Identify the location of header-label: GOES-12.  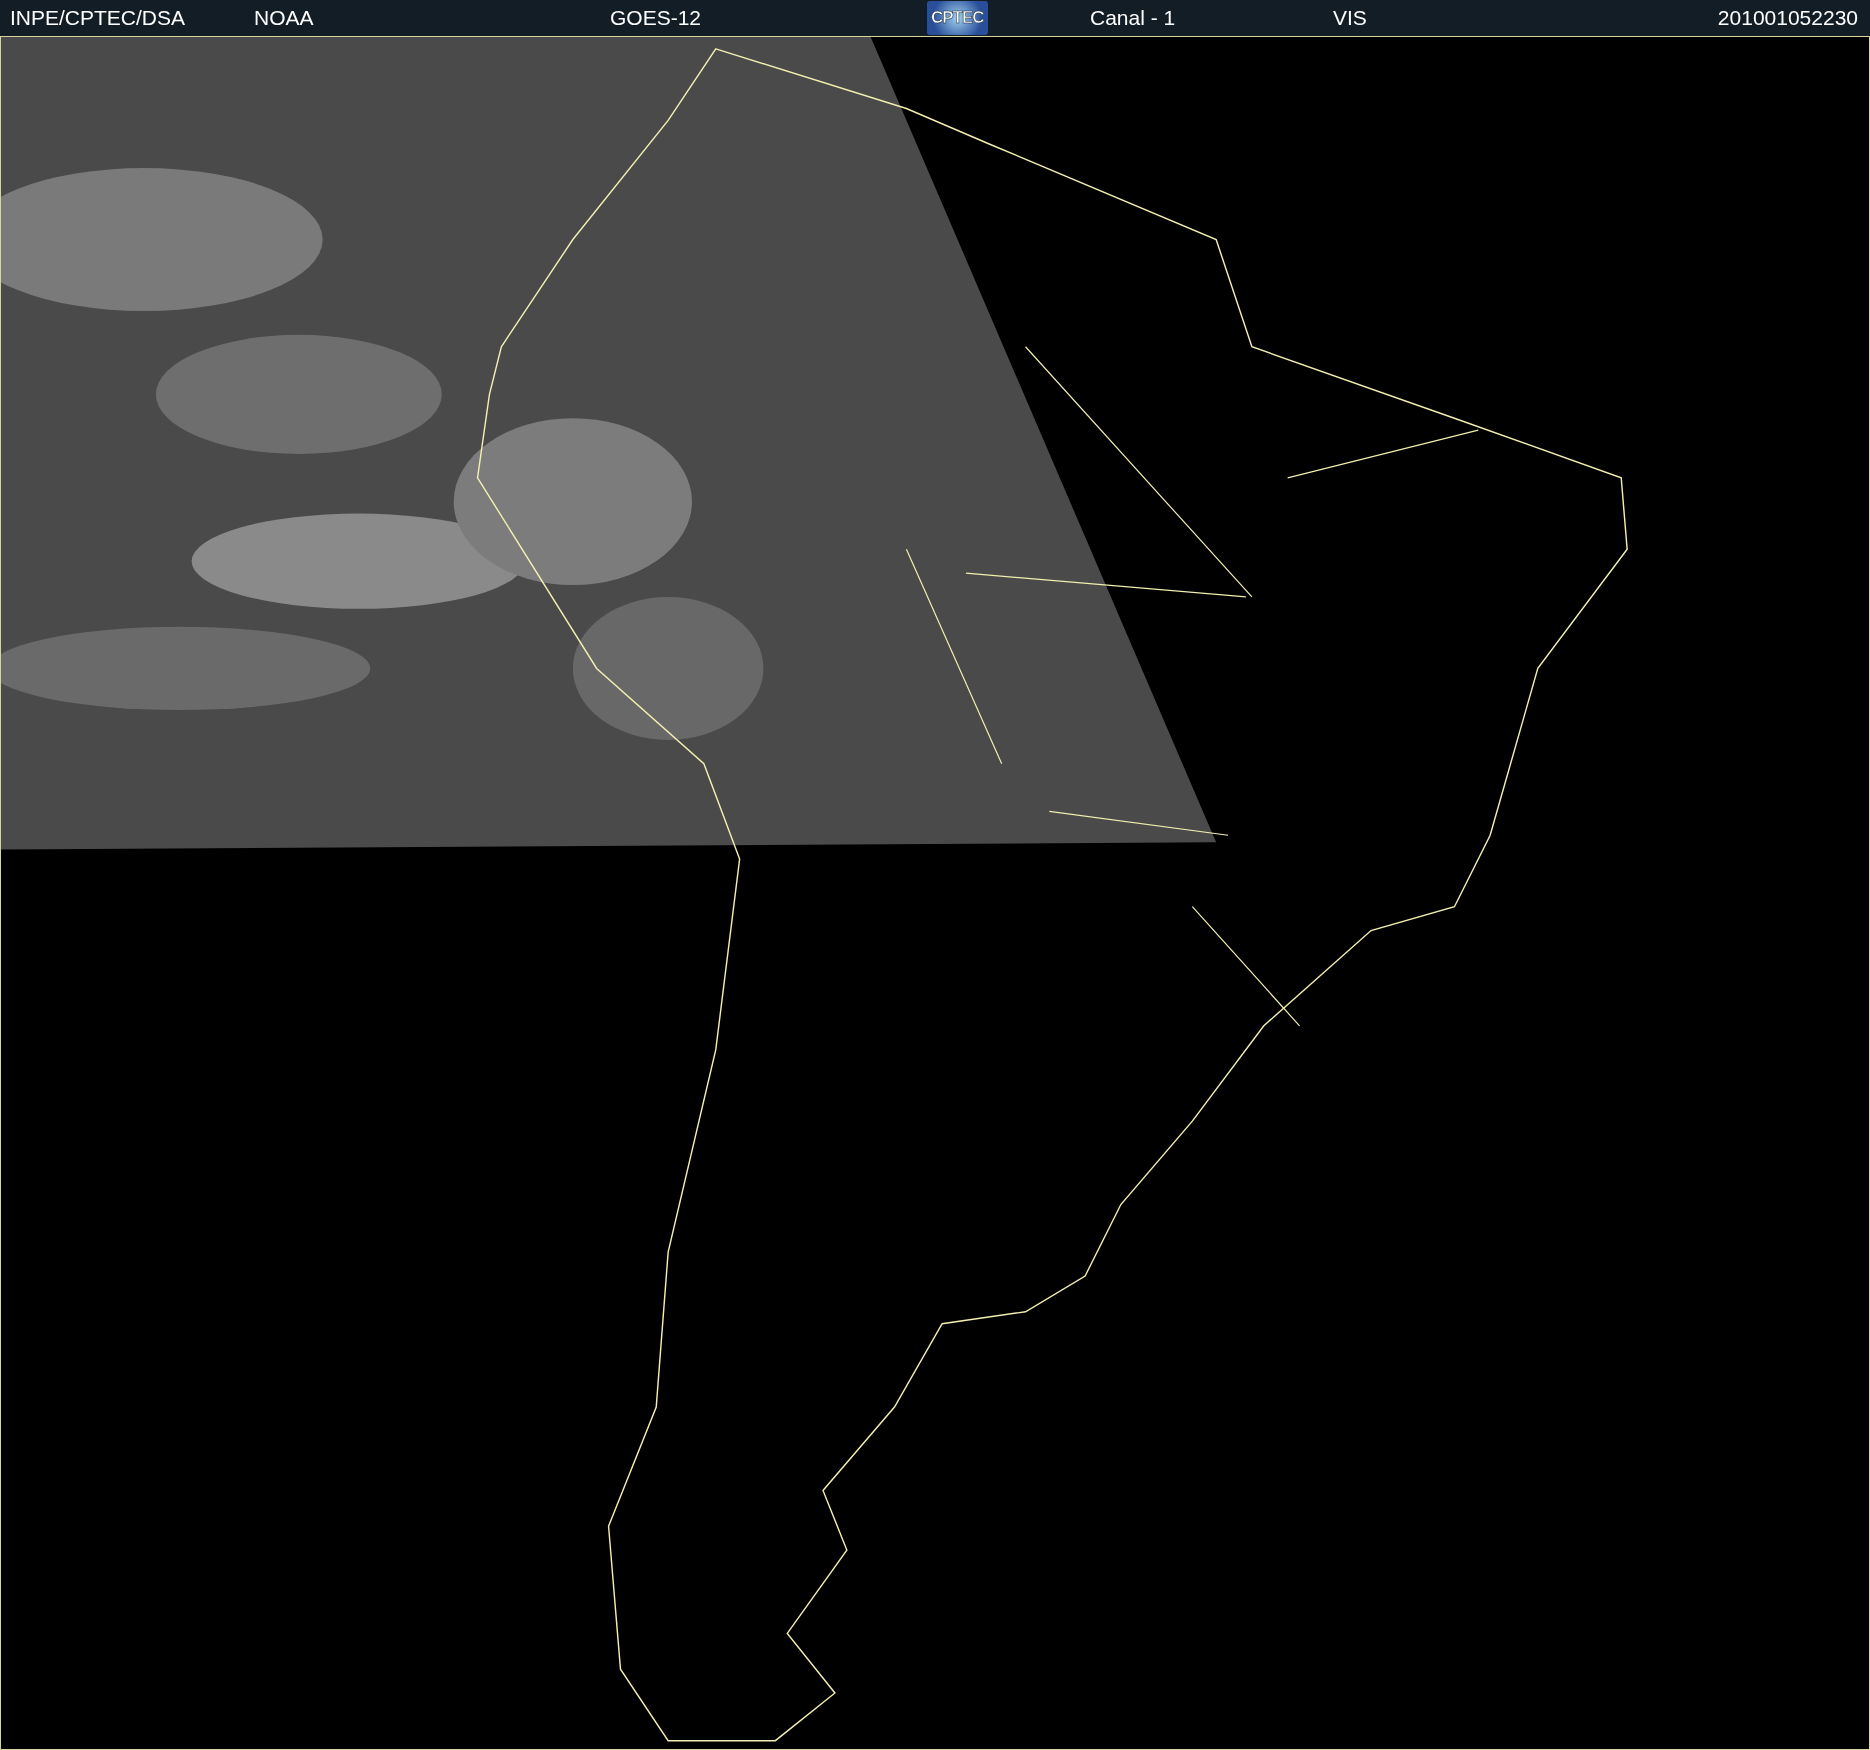
(656, 18).